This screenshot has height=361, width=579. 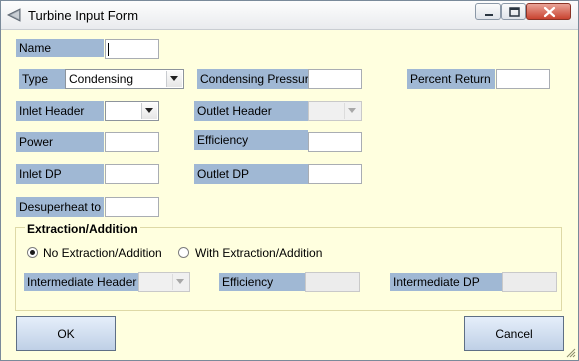 What do you see at coordinates (251, 174) in the screenshot?
I see `outlet-dp-label: Outlet DP` at bounding box center [251, 174].